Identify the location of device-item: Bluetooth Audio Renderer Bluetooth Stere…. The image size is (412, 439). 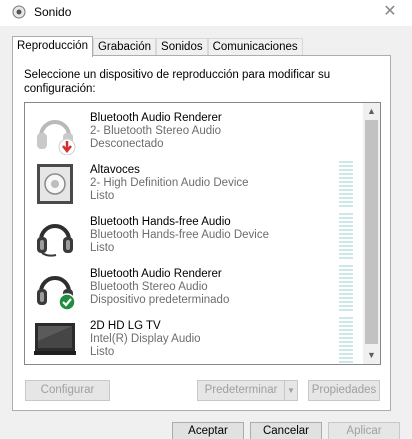
(195, 289).